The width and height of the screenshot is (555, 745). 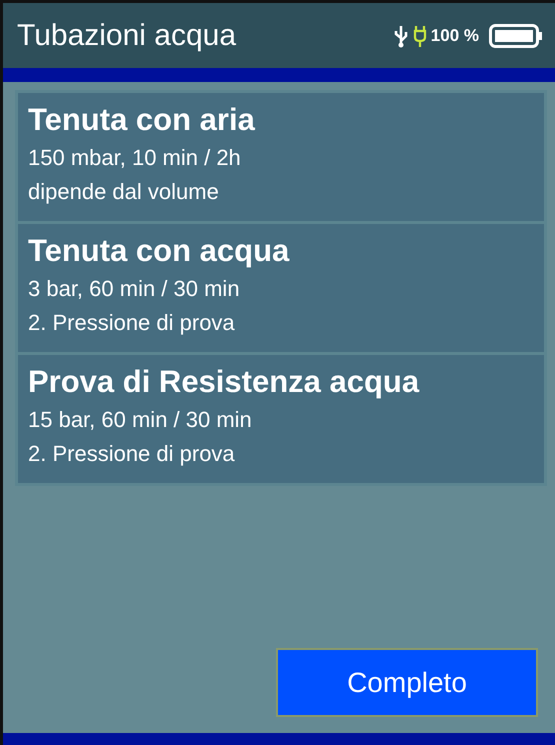 What do you see at coordinates (140, 420) in the screenshot?
I see `test-detail: 15 bar, 60 min / 30 min` at bounding box center [140, 420].